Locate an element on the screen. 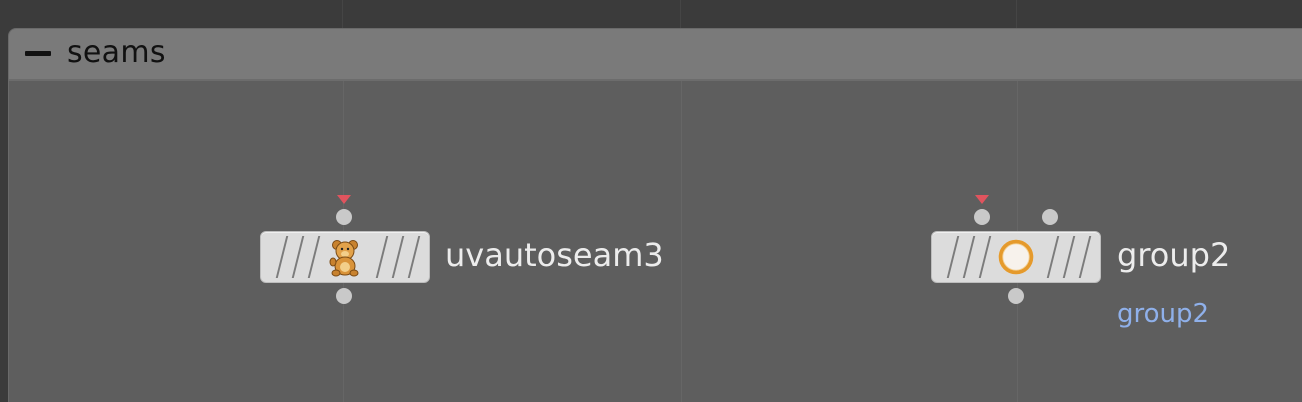  teddy-bear-icon is located at coordinates (345, 257).